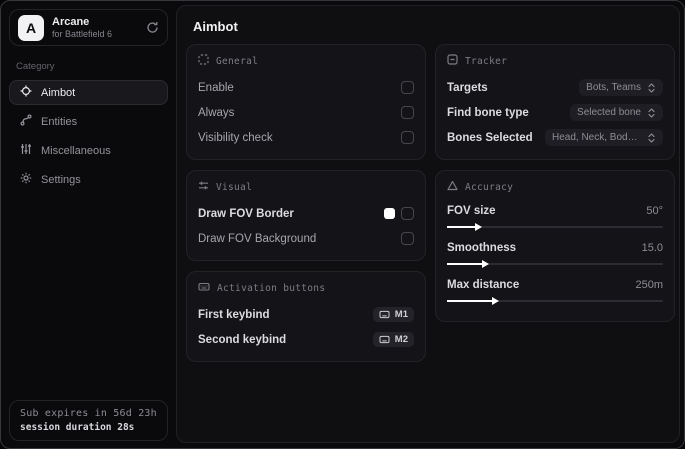 This screenshot has height=449, width=685. I want to click on category-label: Category, so click(35, 66).